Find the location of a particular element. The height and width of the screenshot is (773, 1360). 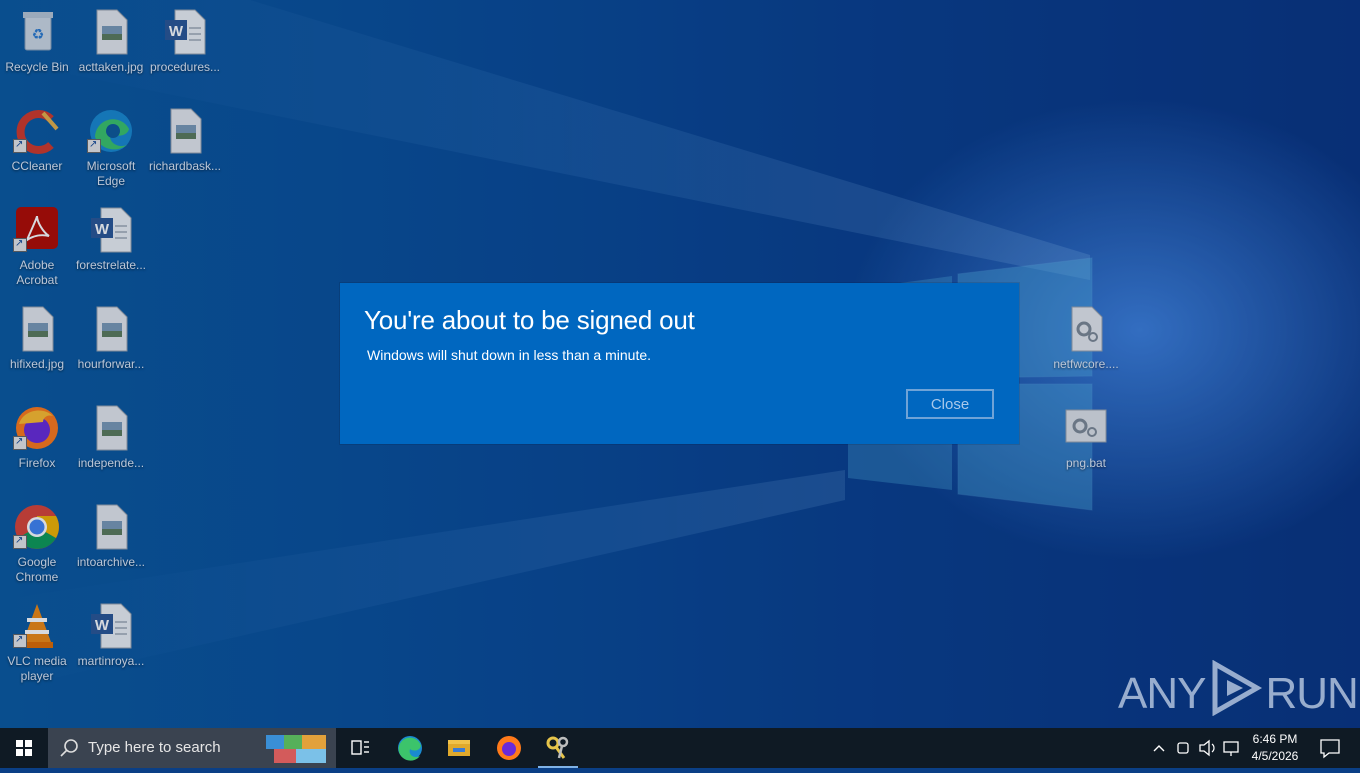

chevron-up-icon is located at coordinates (1159, 748).